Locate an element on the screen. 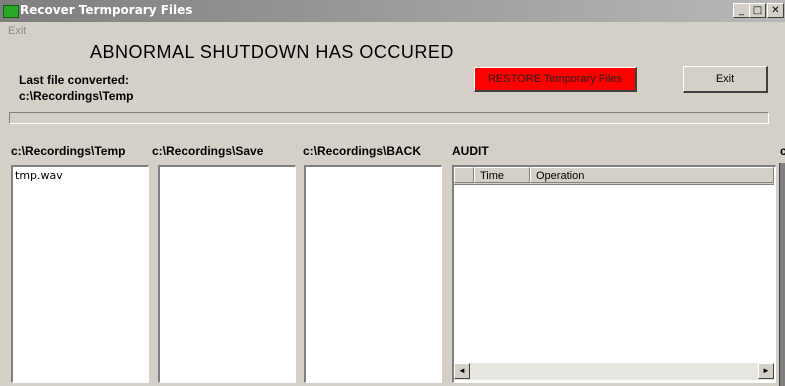  clipped-panel-edge is located at coordinates (782, 274).